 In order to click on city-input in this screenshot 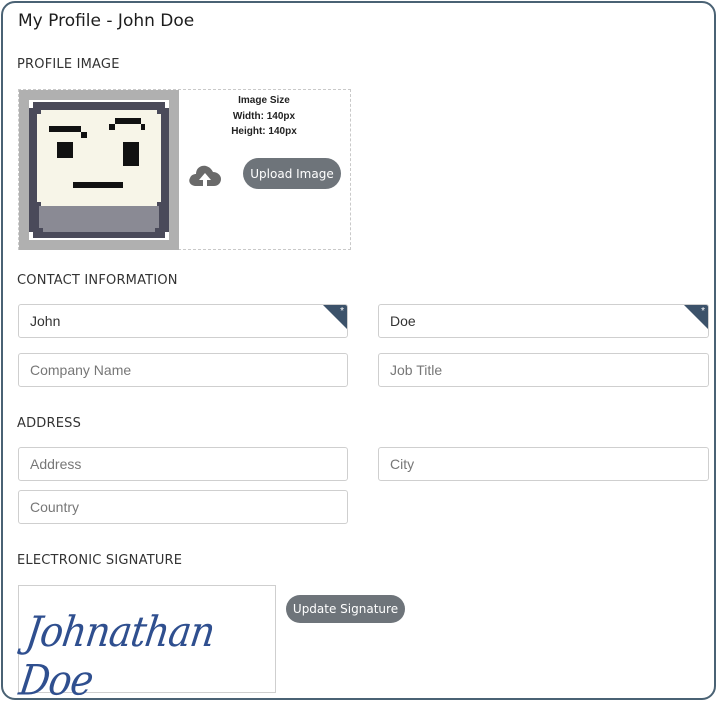, I will do `click(543, 464)`.